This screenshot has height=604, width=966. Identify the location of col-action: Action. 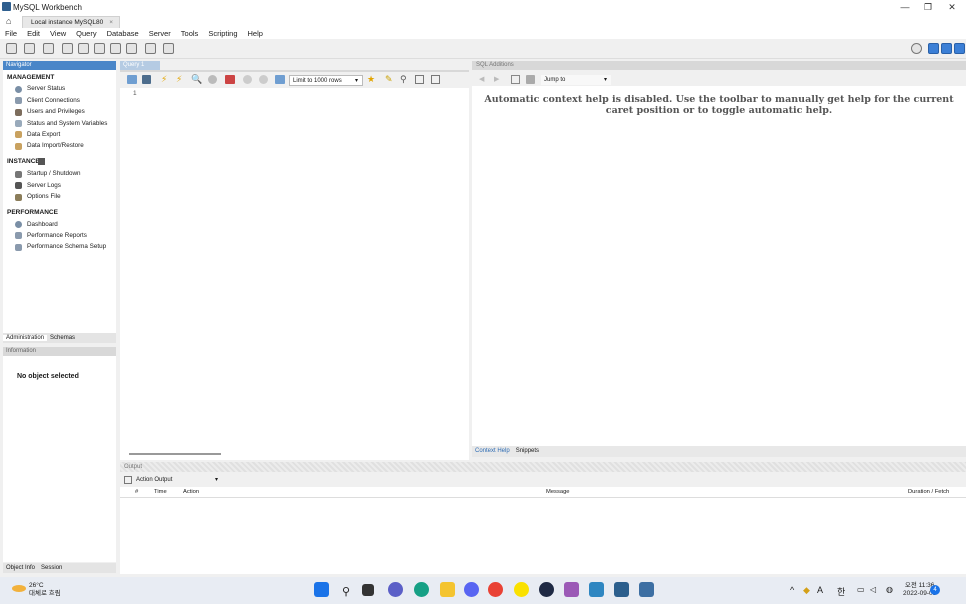
(191, 492).